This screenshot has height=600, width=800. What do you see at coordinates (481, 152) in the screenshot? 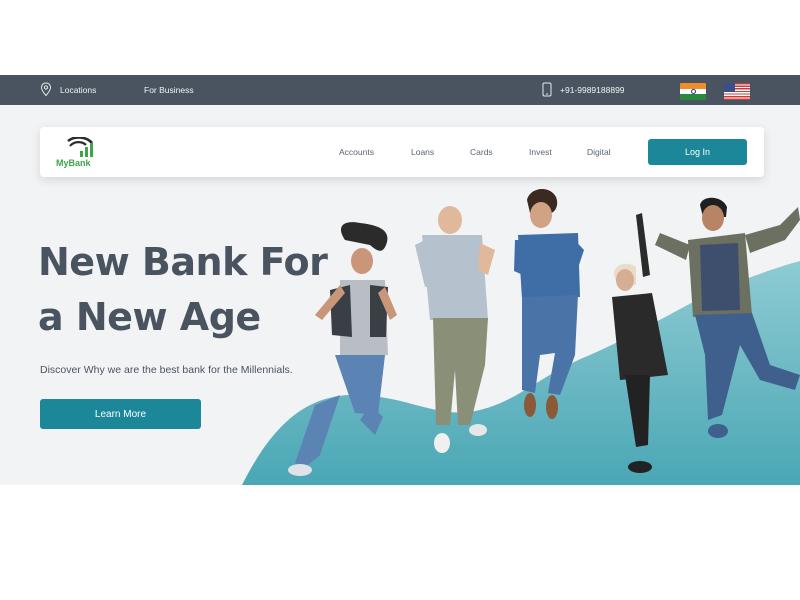
I see `nav-cards: Cards` at bounding box center [481, 152].